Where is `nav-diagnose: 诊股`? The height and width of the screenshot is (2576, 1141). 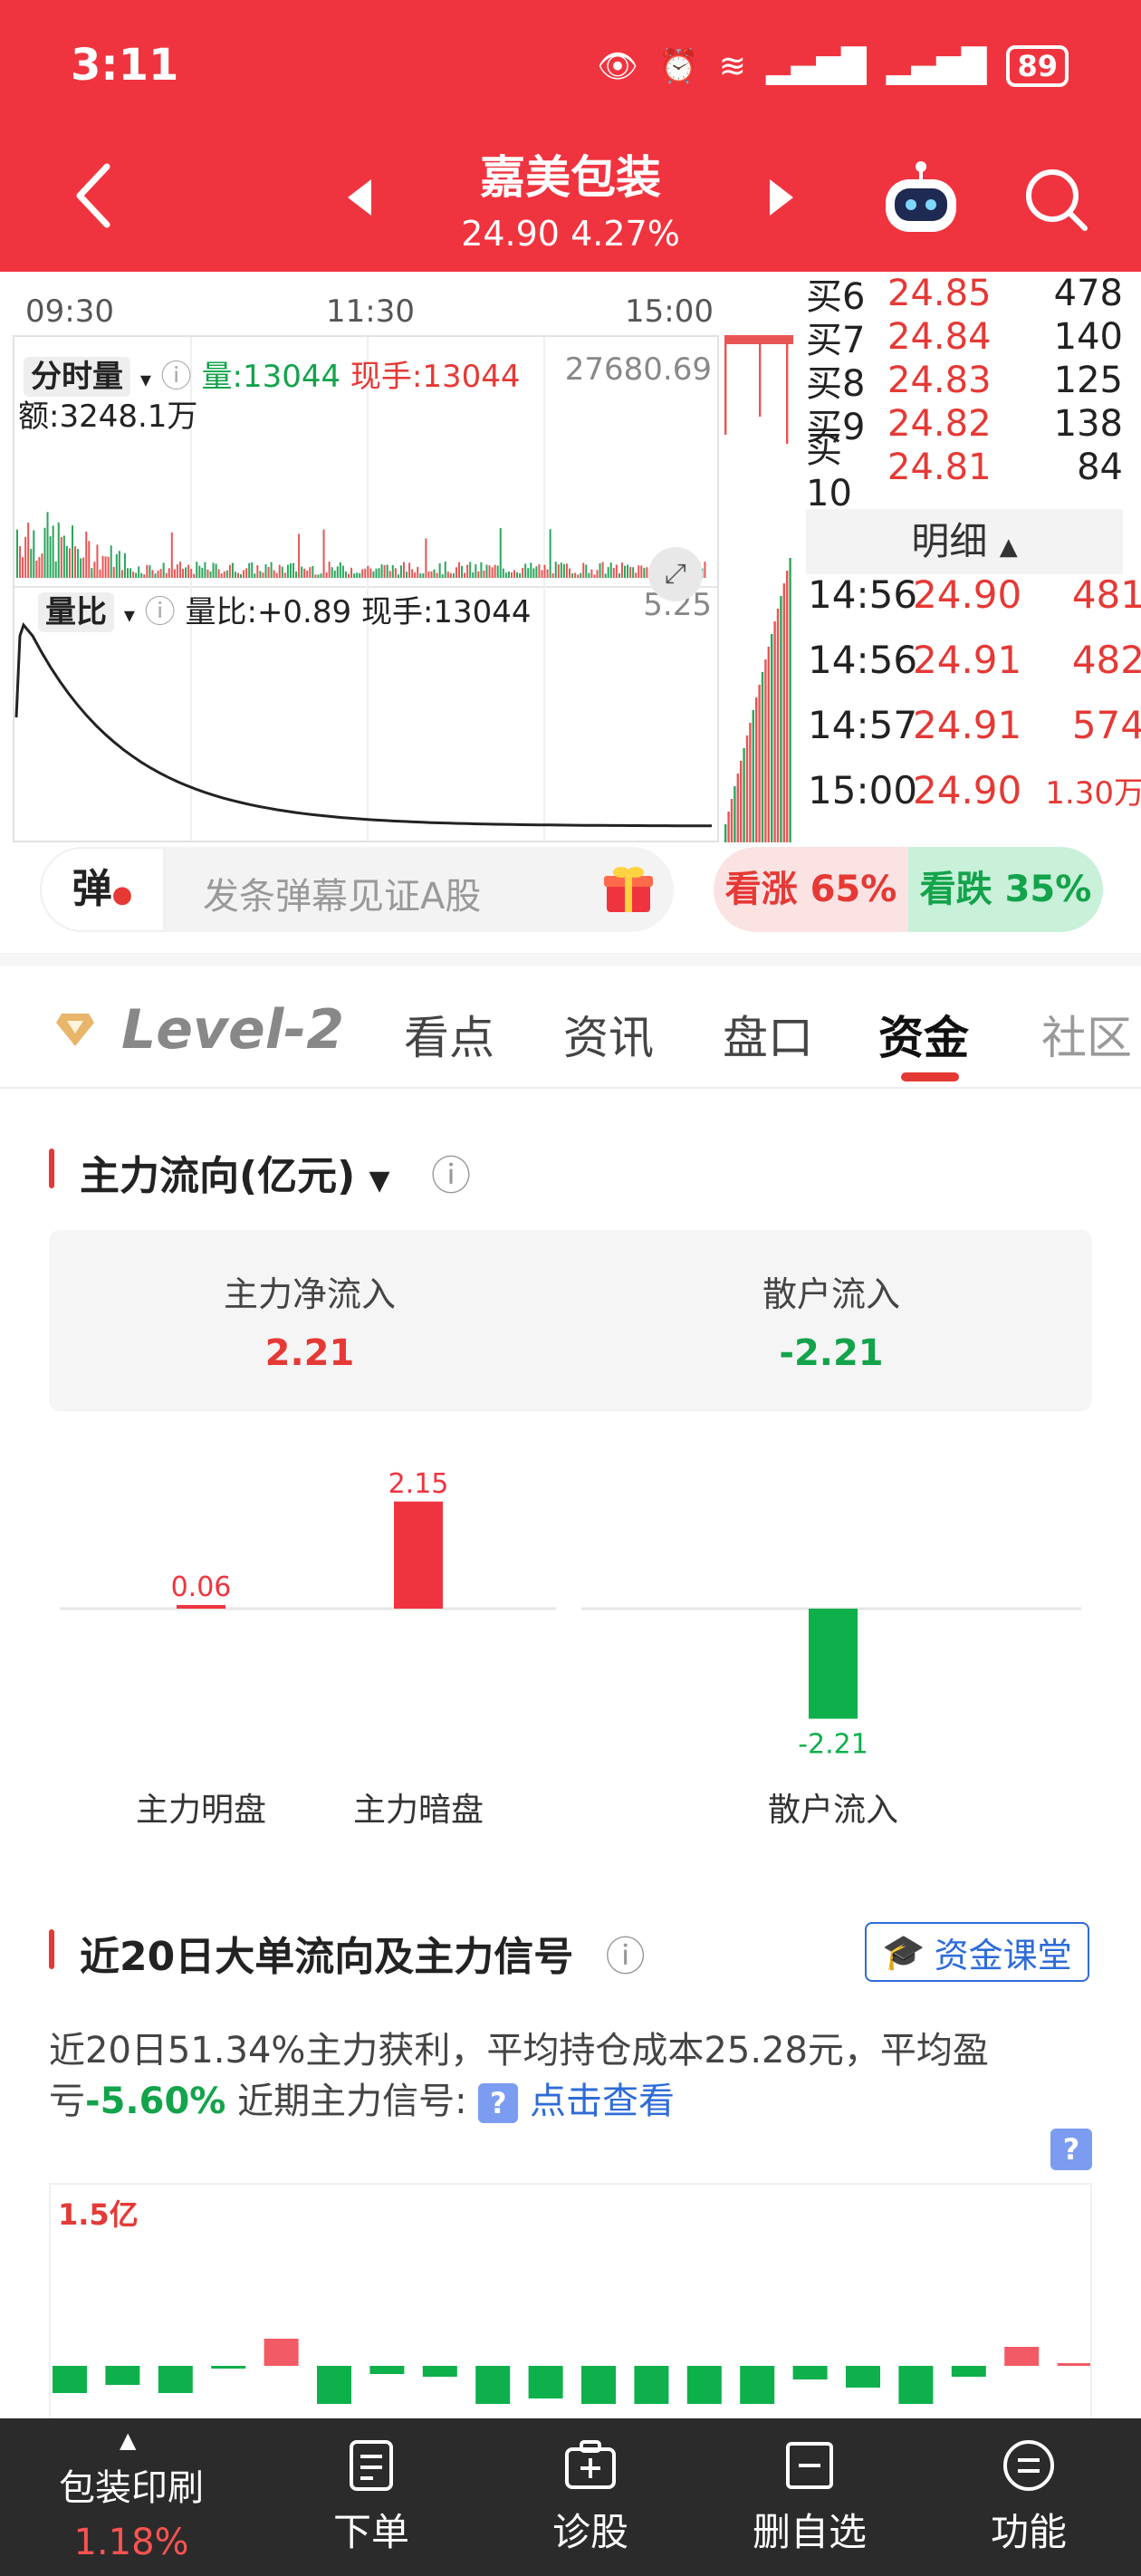
nav-diagnose: 诊股 is located at coordinates (591, 2497).